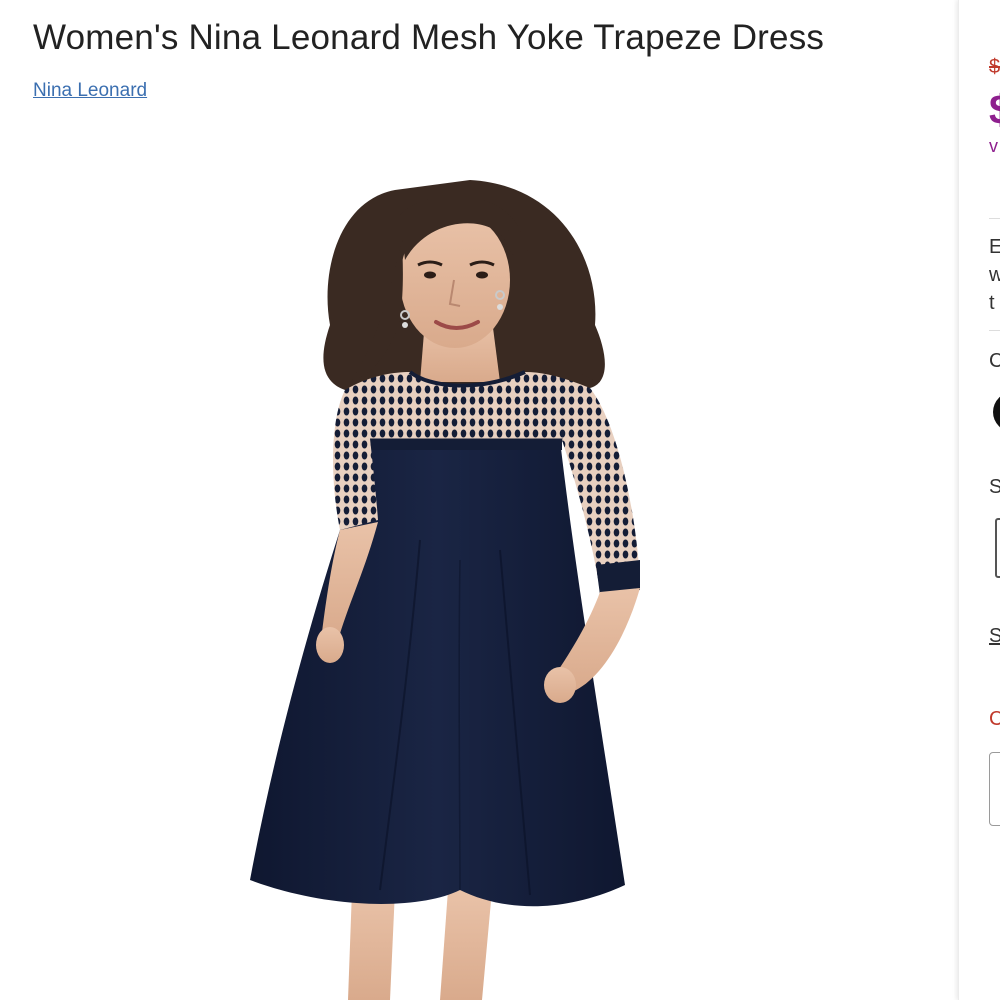  What do you see at coordinates (994, 247) in the screenshot?
I see `description-line-1: E` at bounding box center [994, 247].